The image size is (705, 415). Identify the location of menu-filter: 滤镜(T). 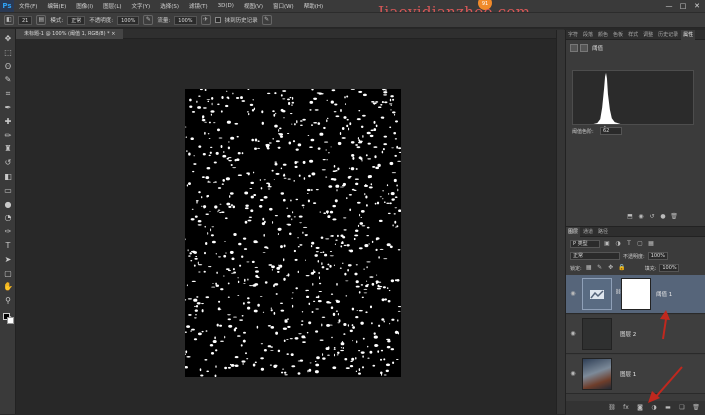
(198, 6).